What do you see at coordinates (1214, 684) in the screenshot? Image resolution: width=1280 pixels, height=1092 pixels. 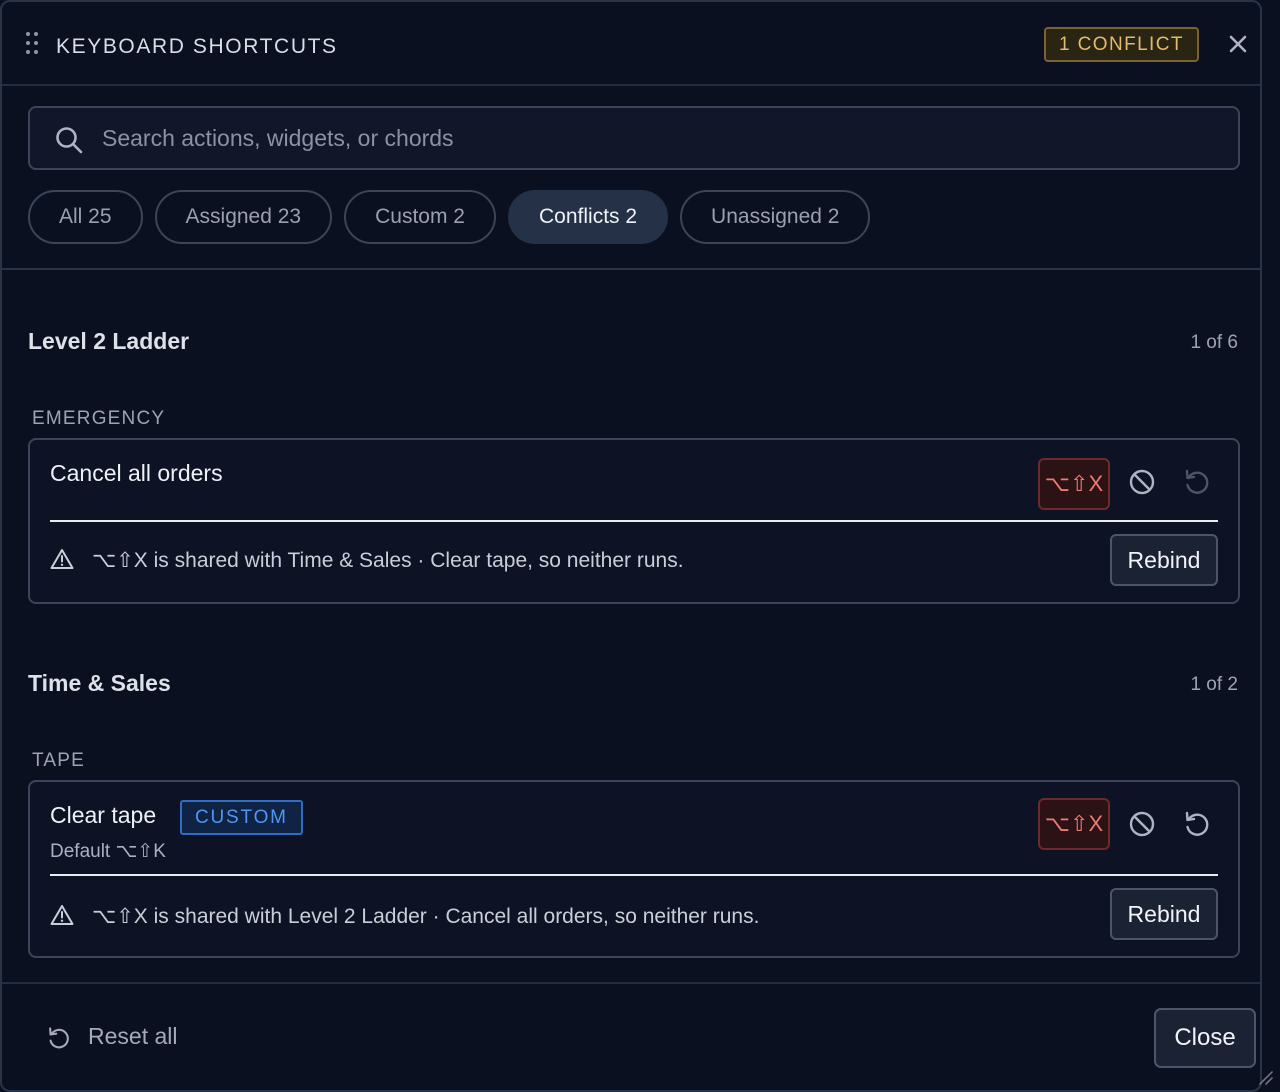 I see `section-count: 1 of 2` at bounding box center [1214, 684].